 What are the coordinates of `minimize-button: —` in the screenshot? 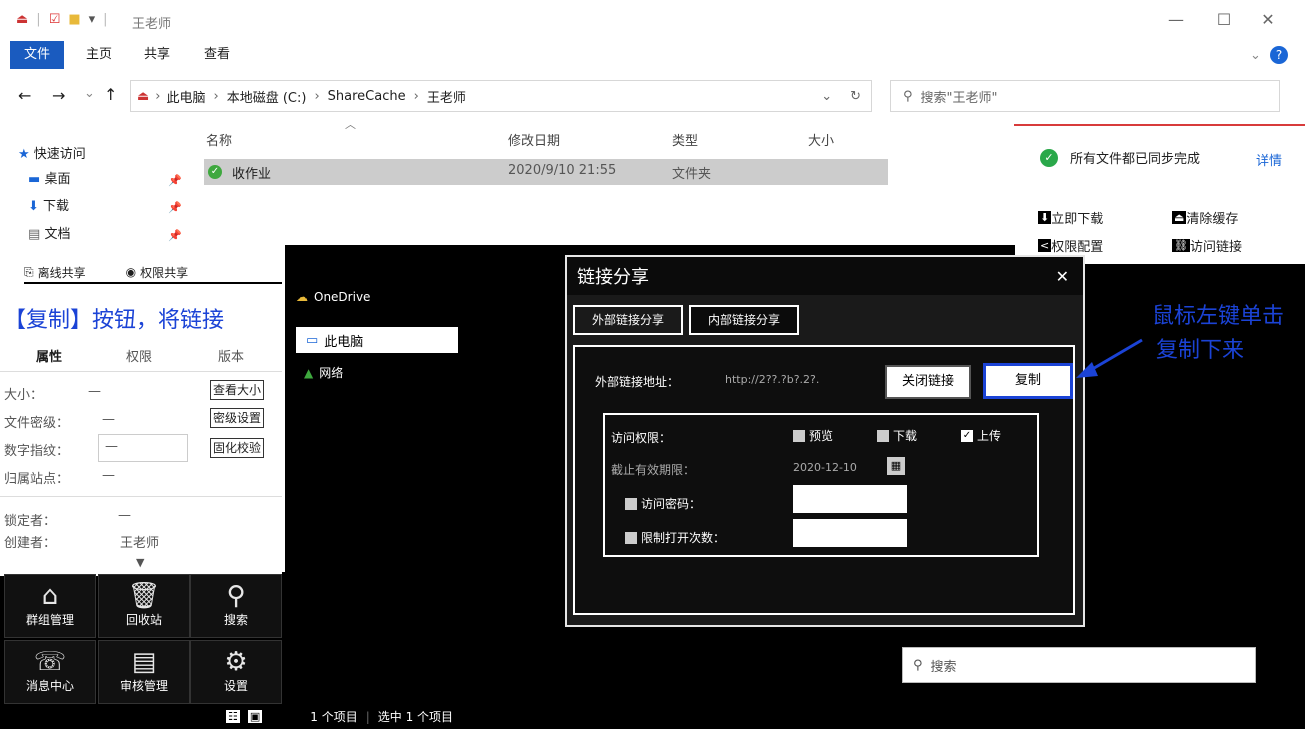 It's located at (1176, 20).